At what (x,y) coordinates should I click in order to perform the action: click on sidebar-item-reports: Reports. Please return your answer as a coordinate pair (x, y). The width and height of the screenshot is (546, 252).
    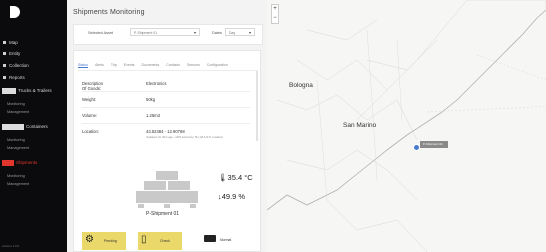
    Looking at the image, I should click on (14, 77).